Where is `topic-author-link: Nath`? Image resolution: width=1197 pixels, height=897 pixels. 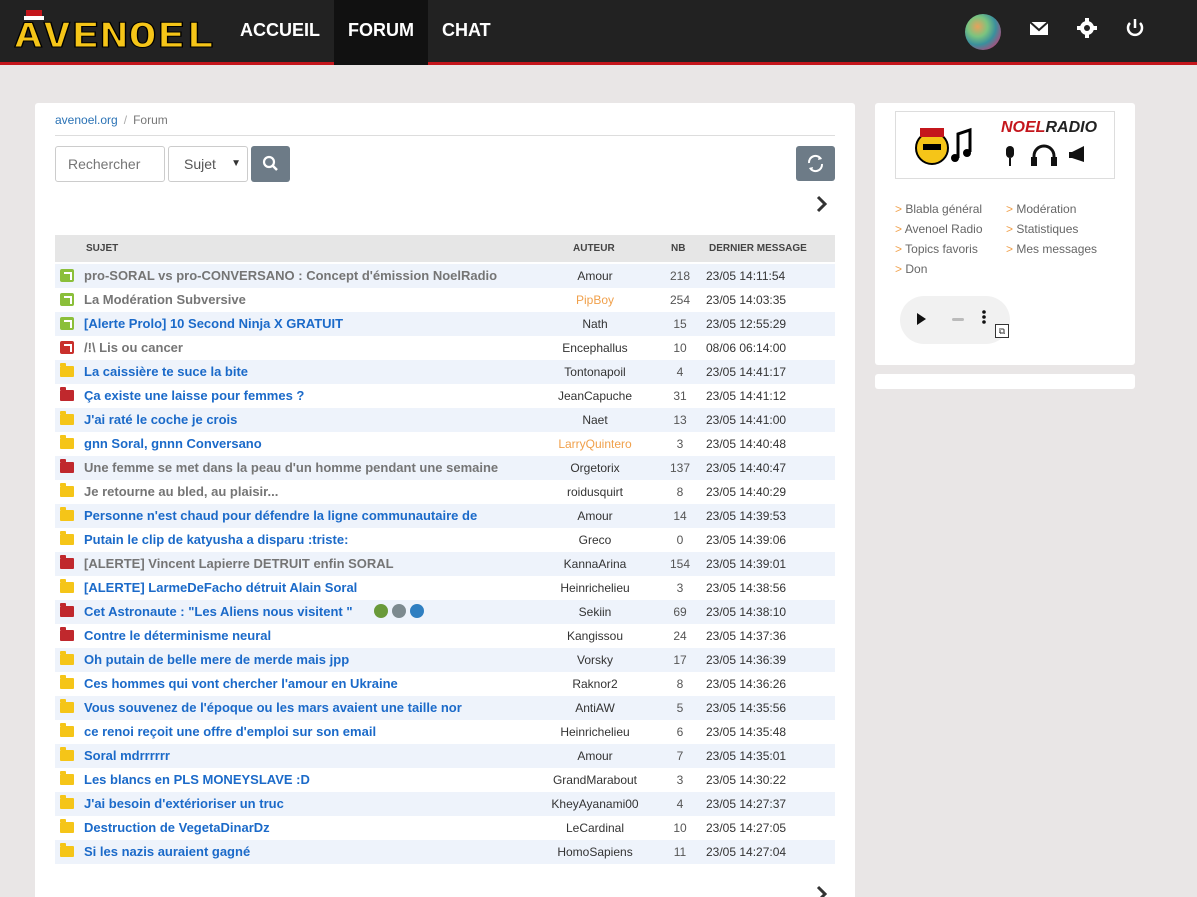
topic-author-link: Nath is located at coordinates (595, 324).